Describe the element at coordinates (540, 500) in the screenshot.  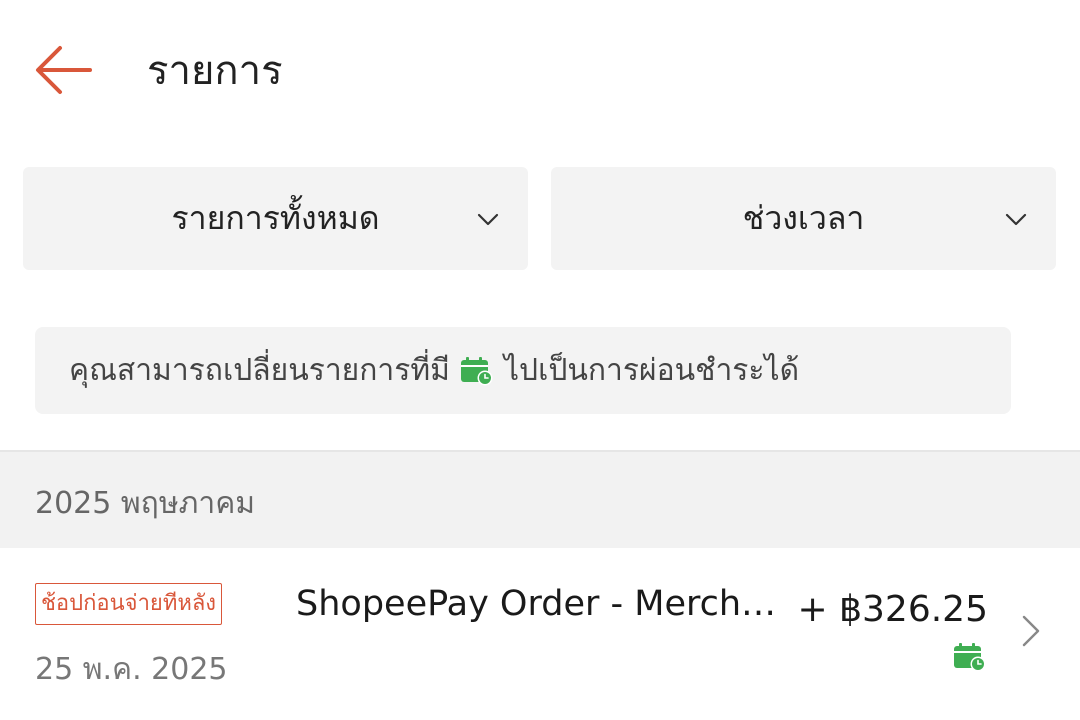
I see `month-section-header: 2025 พฤษภาคม` at that location.